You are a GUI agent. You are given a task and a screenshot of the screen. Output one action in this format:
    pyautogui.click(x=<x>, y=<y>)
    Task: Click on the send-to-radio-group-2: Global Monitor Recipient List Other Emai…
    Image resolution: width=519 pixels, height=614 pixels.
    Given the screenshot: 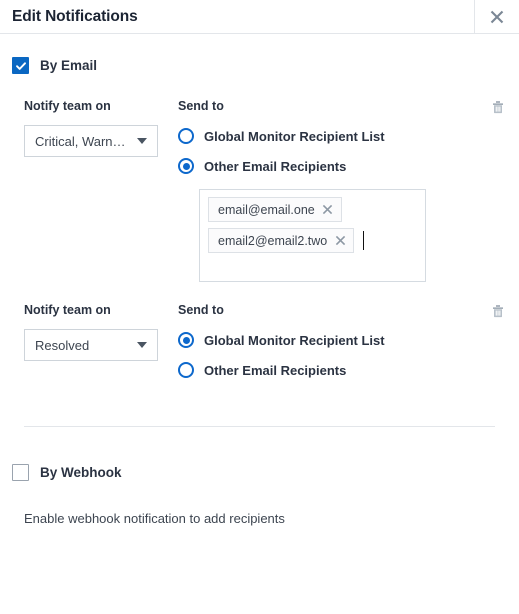 What is the action you would take?
    pyautogui.click(x=342, y=355)
    